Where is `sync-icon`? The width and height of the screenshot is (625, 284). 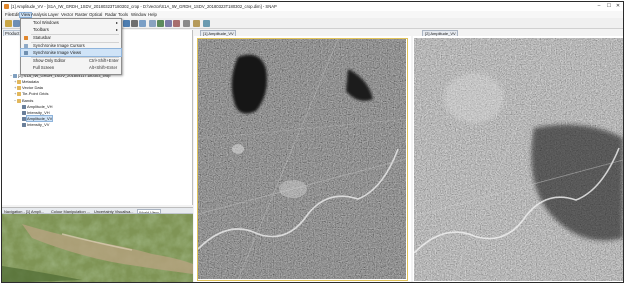 sync-icon is located at coordinates (206, 23).